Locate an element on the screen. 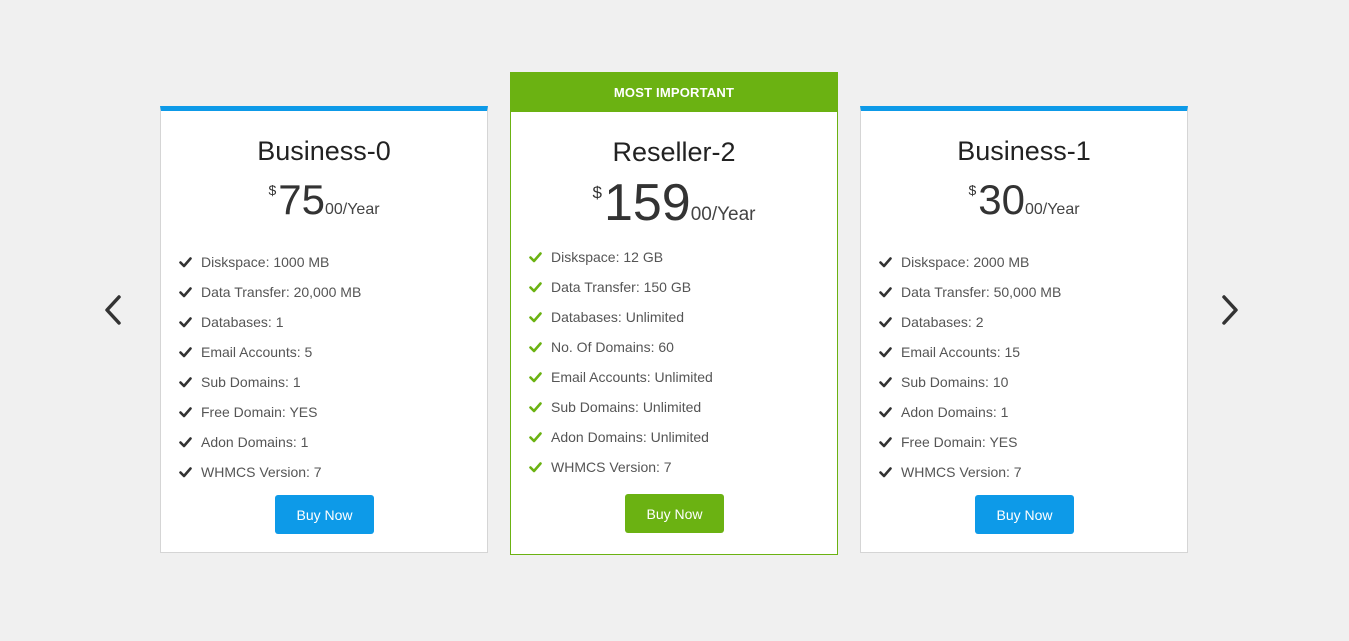 The height and width of the screenshot is (641, 1349). plan-name: Business-1 is located at coordinates (1024, 151).